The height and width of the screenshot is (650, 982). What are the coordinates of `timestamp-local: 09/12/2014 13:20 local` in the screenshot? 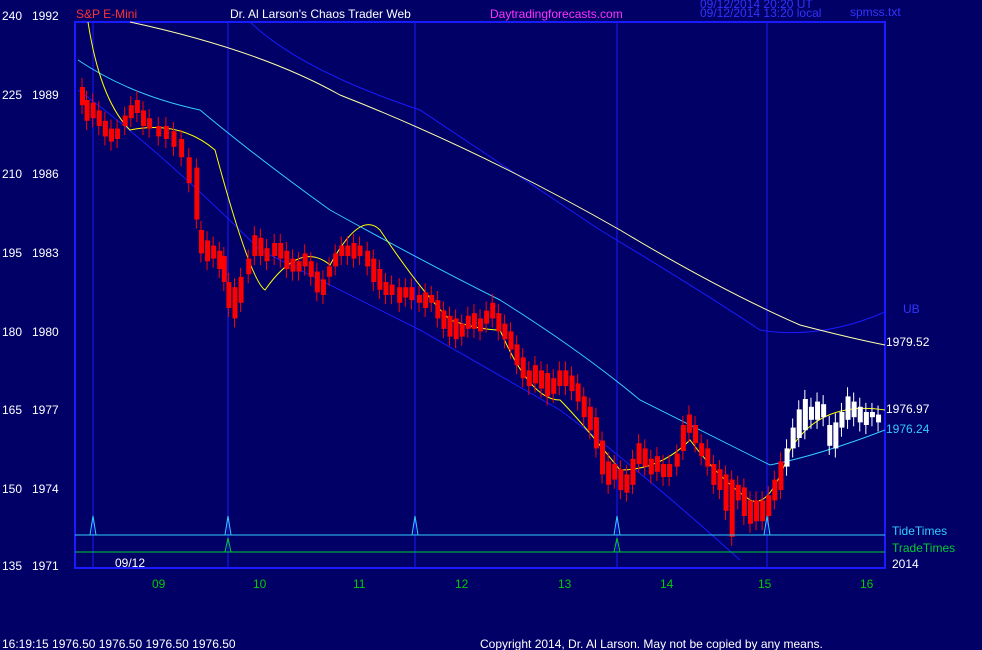 It's located at (760, 13).